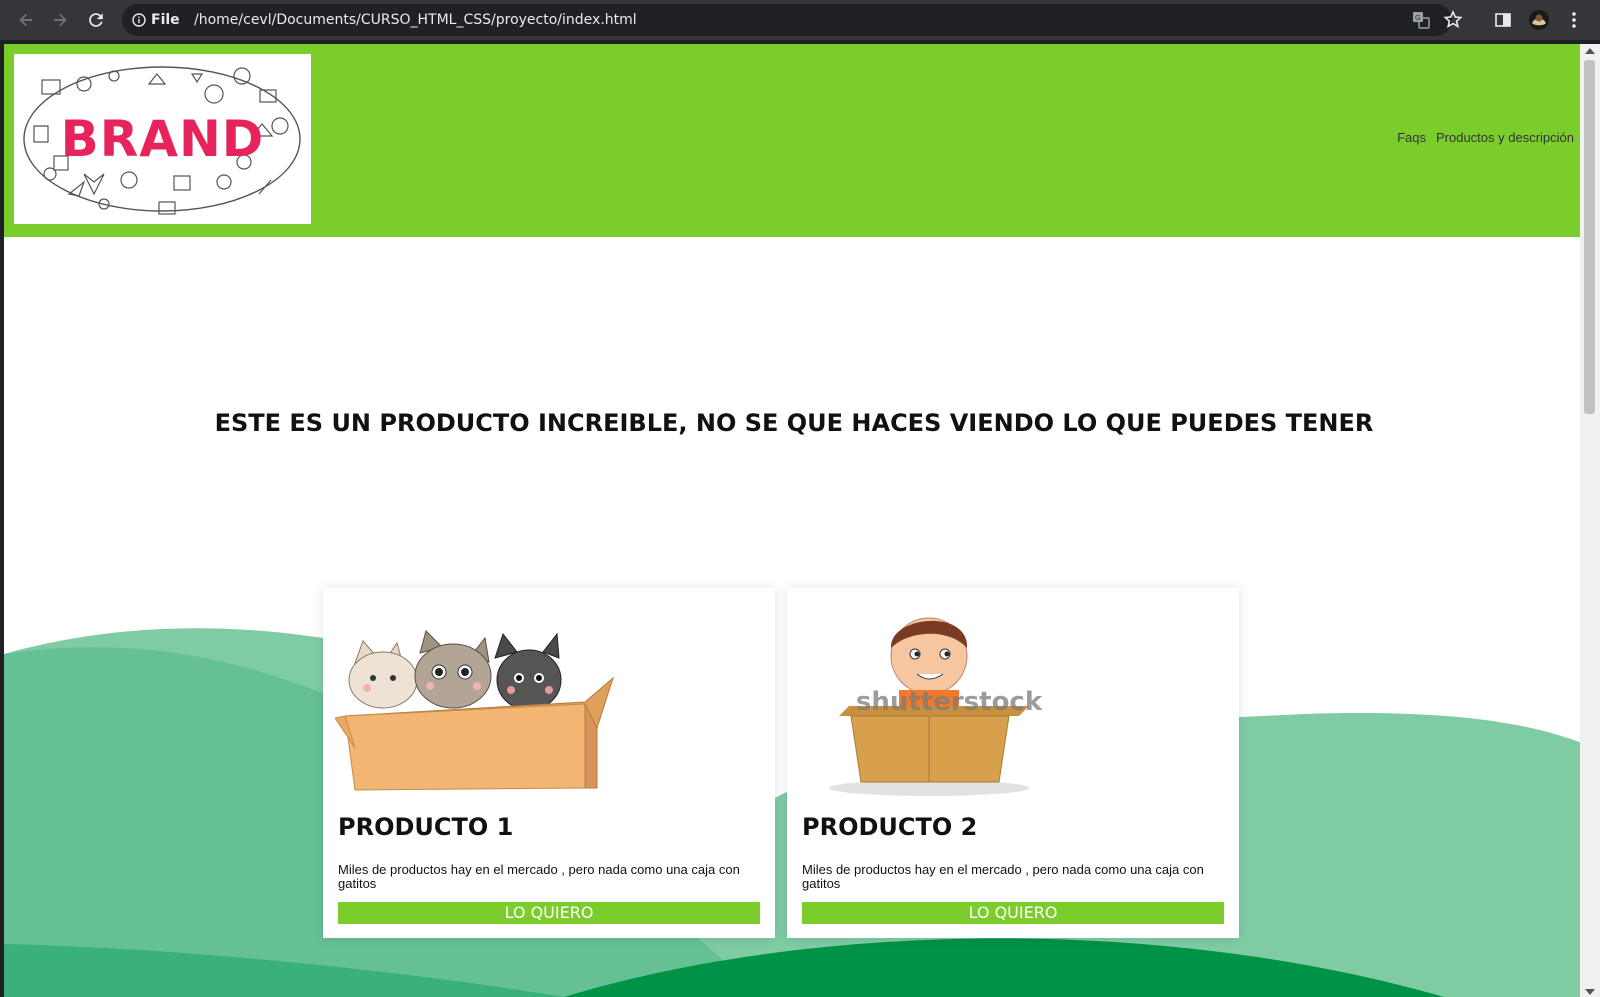 This screenshot has height=997, width=1600. I want to click on logo-text: BRAND, so click(162, 139).